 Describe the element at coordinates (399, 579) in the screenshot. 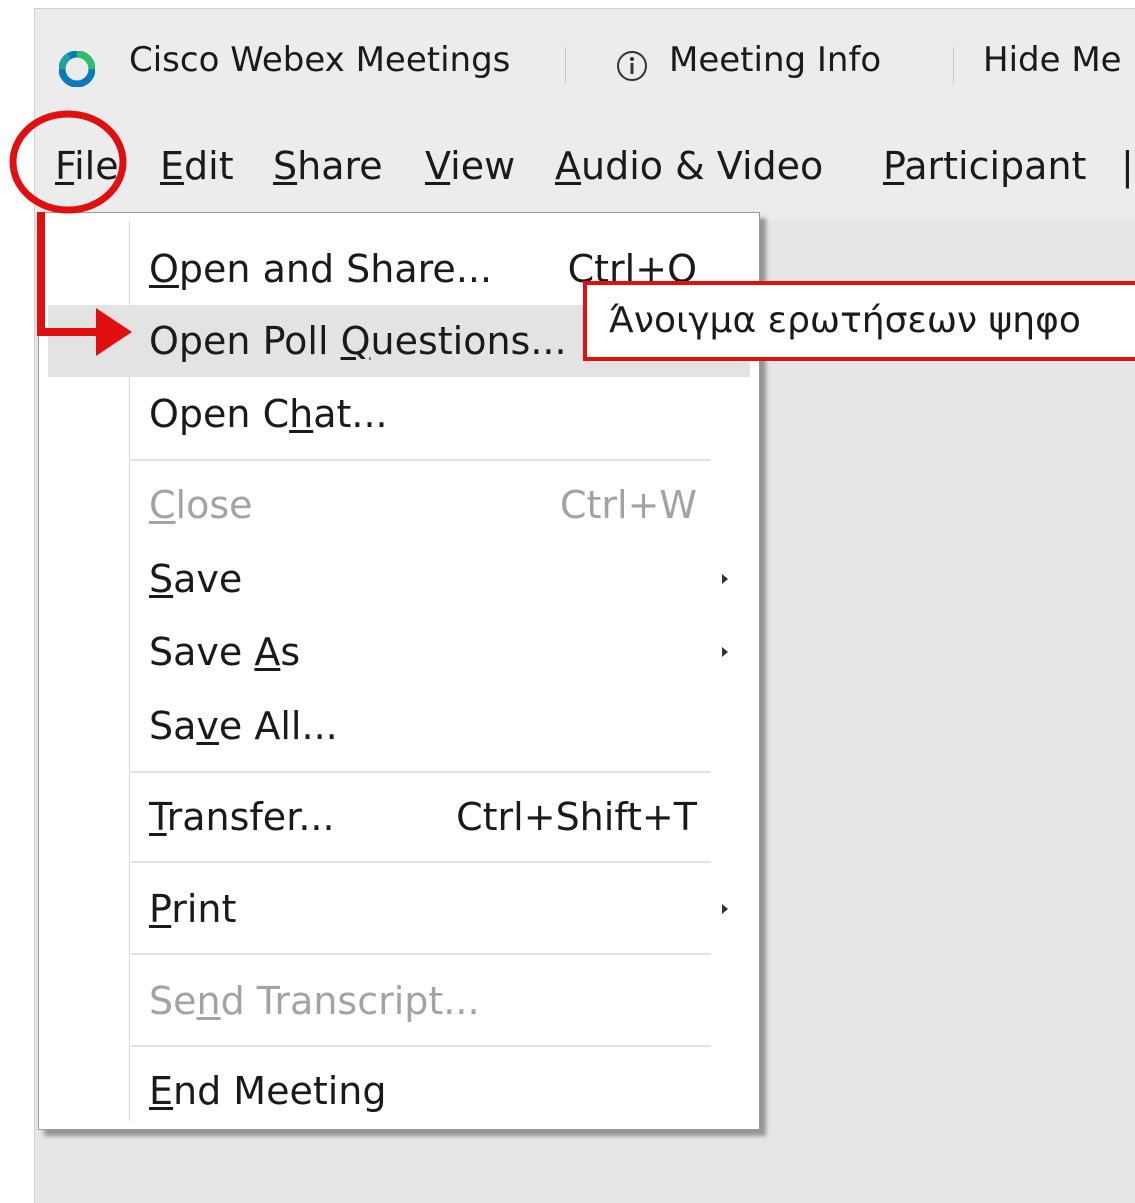

I see `menu-item-save: Save` at that location.